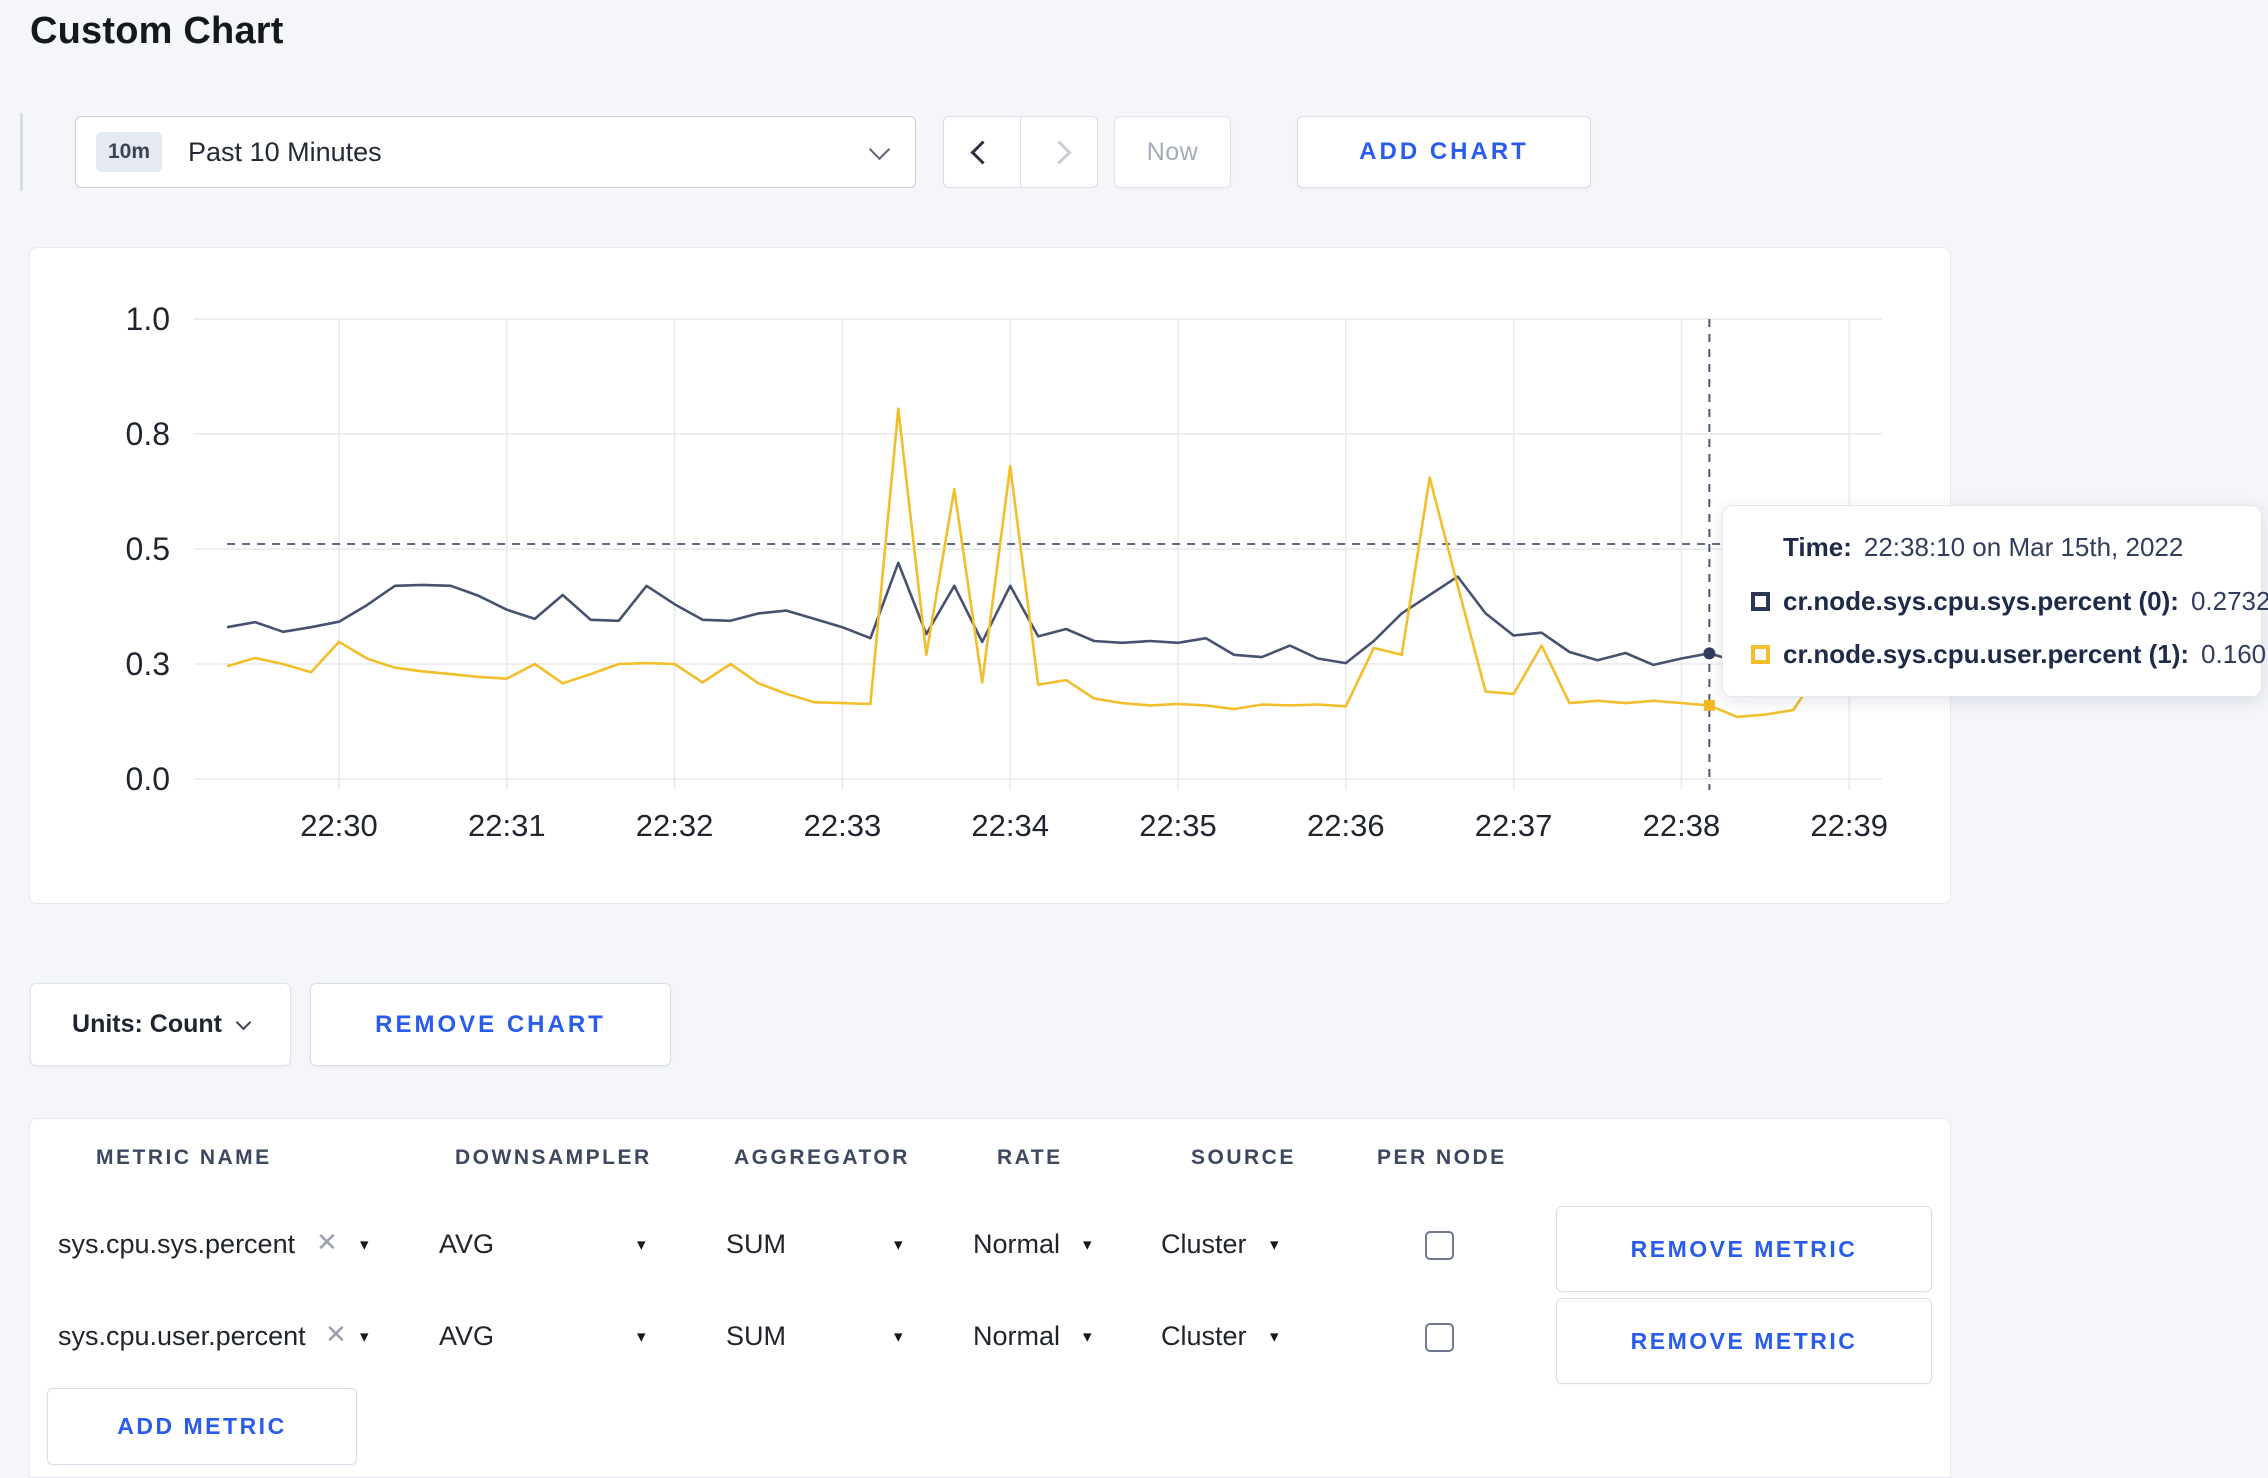 Image resolution: width=2268 pixels, height=1478 pixels. I want to click on y-axis-tick-label: 1.0, so click(148, 319).